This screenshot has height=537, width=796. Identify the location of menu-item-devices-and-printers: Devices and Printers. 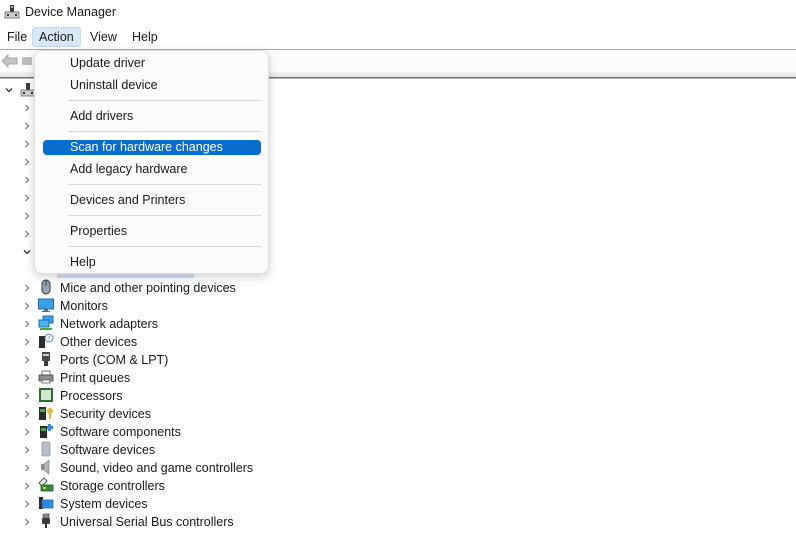
(152, 200).